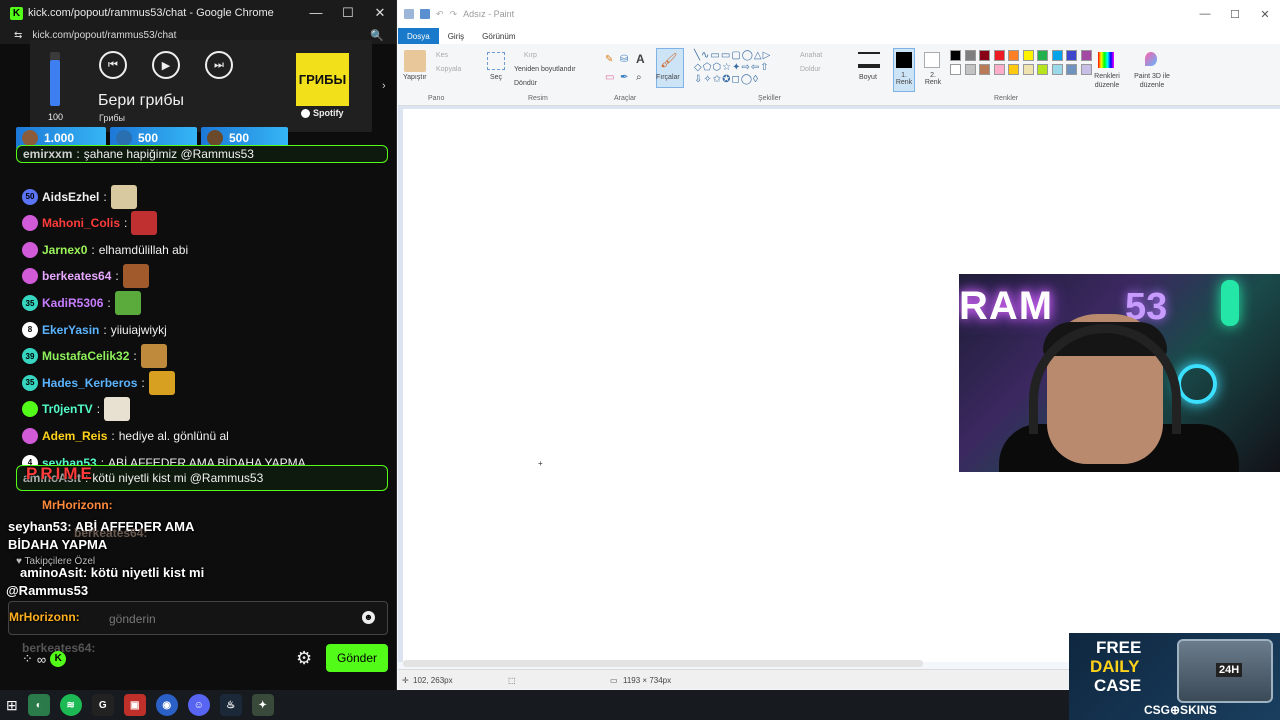 This screenshot has width=1280, height=720. I want to click on color-picker-icon: ✒, so click(624, 77).